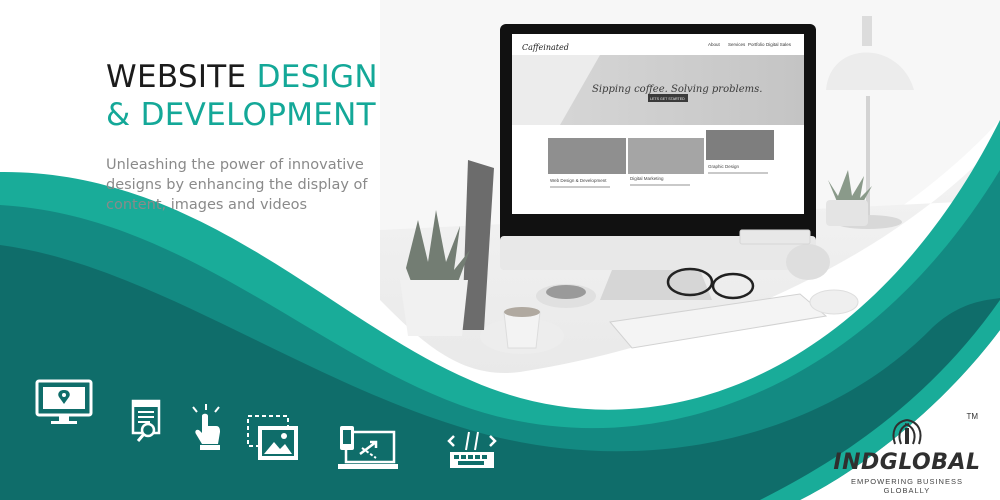  I want to click on location-monitor-icon, so click(64, 403).